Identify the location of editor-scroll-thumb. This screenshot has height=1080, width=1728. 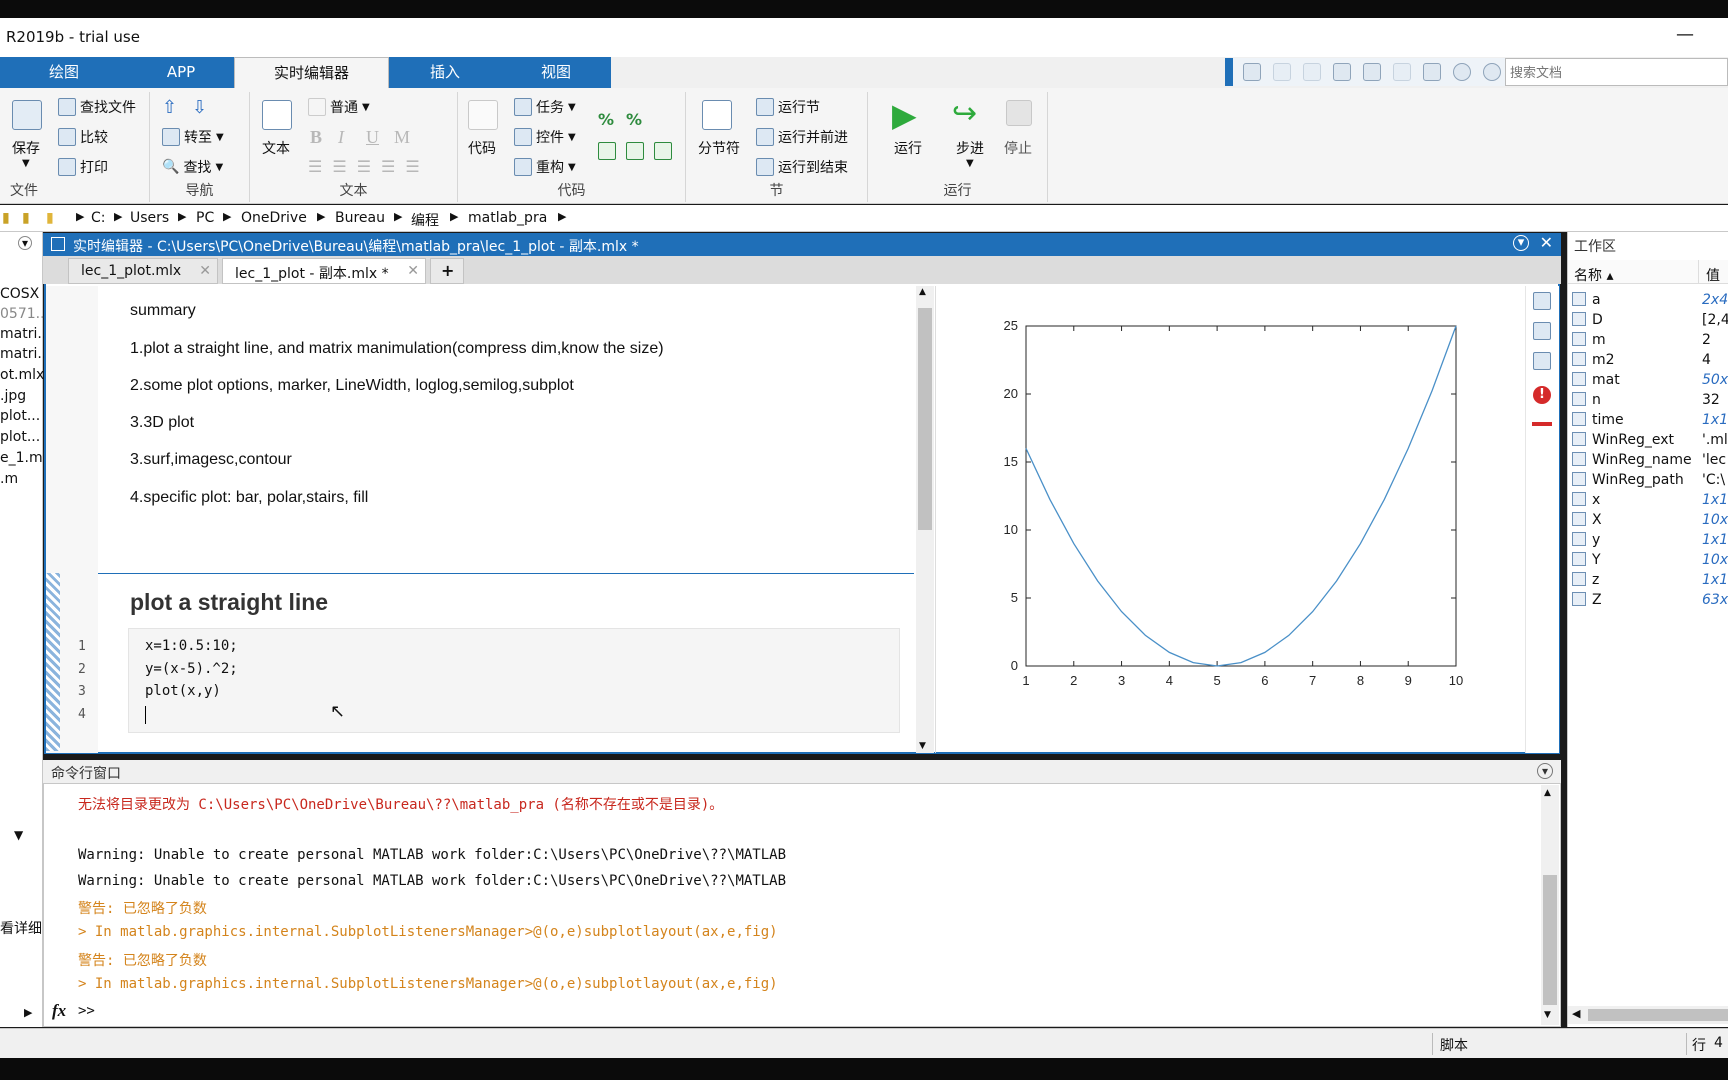
(925, 419).